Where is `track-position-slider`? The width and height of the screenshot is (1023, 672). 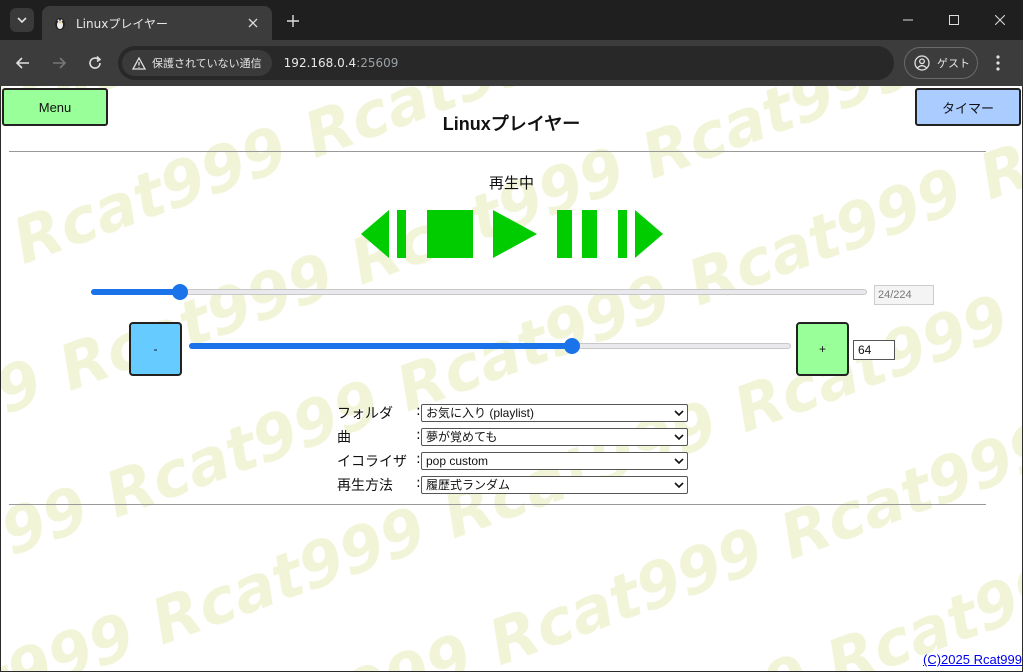
track-position-slider is located at coordinates (479, 292).